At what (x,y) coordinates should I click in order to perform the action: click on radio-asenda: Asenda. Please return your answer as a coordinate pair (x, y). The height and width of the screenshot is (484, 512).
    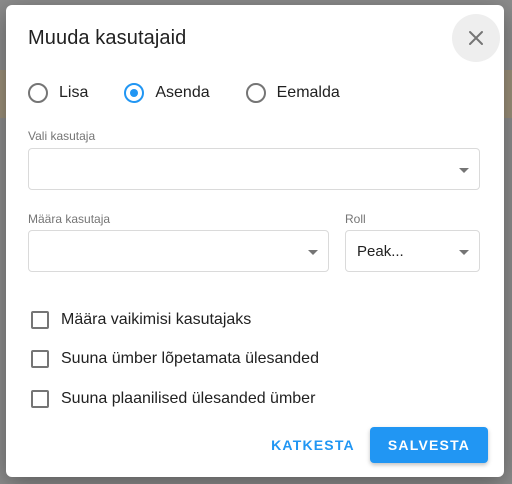
    Looking at the image, I should click on (167, 93).